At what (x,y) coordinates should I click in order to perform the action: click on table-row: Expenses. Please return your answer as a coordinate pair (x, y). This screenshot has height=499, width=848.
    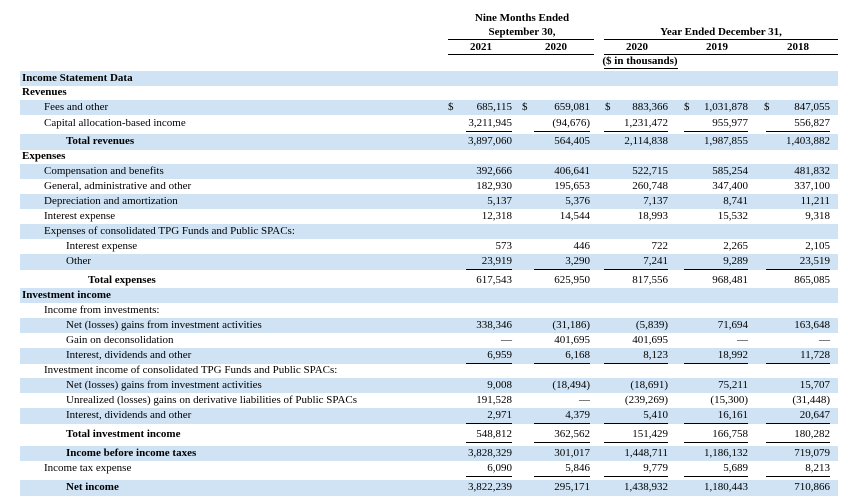
    Looking at the image, I should click on (424, 156).